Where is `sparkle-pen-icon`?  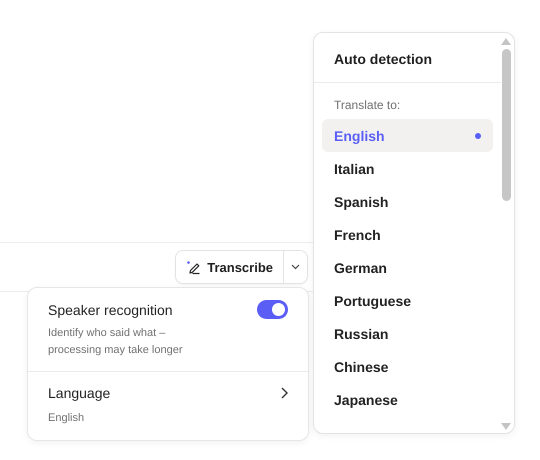
sparkle-pen-icon is located at coordinates (194, 267).